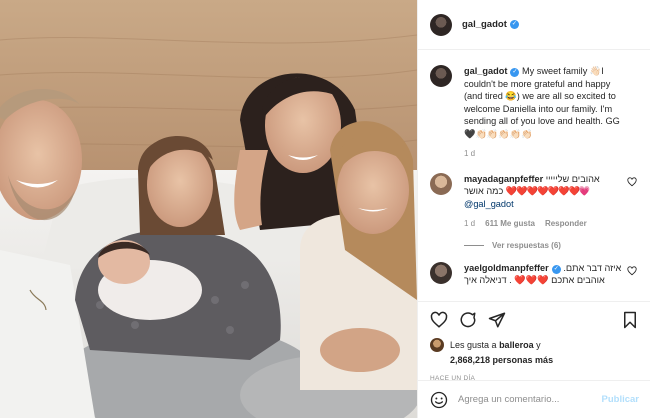  I want to click on reply-button: Responder, so click(566, 223).